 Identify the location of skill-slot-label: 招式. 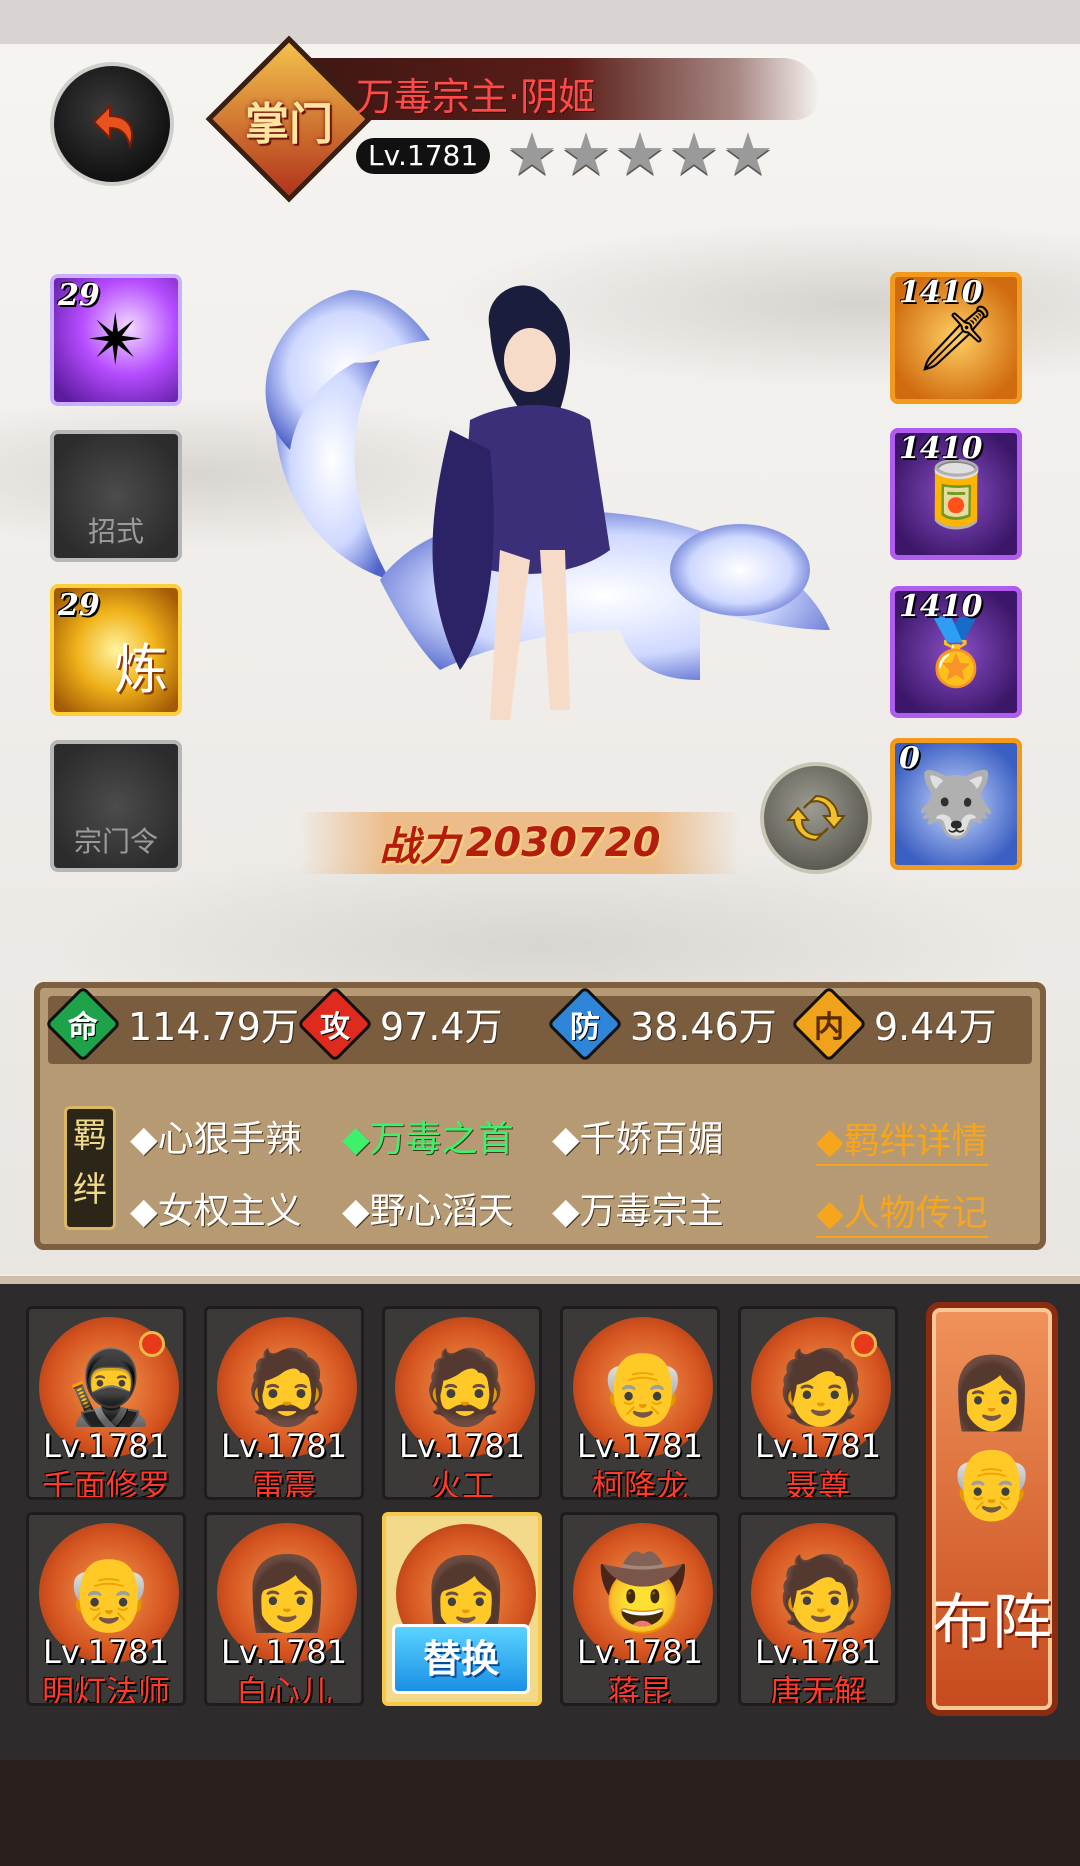
(115, 531).